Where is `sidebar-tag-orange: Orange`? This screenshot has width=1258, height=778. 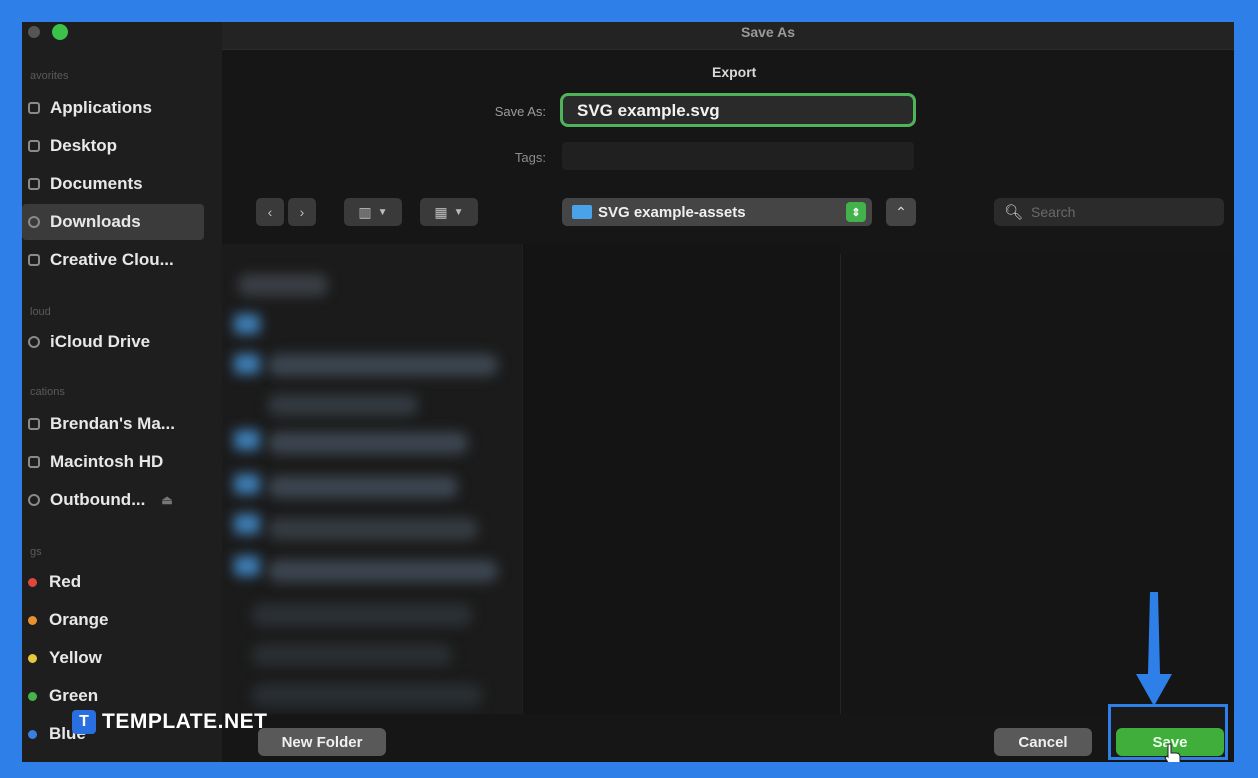
sidebar-tag-orange: Orange is located at coordinates (114, 620).